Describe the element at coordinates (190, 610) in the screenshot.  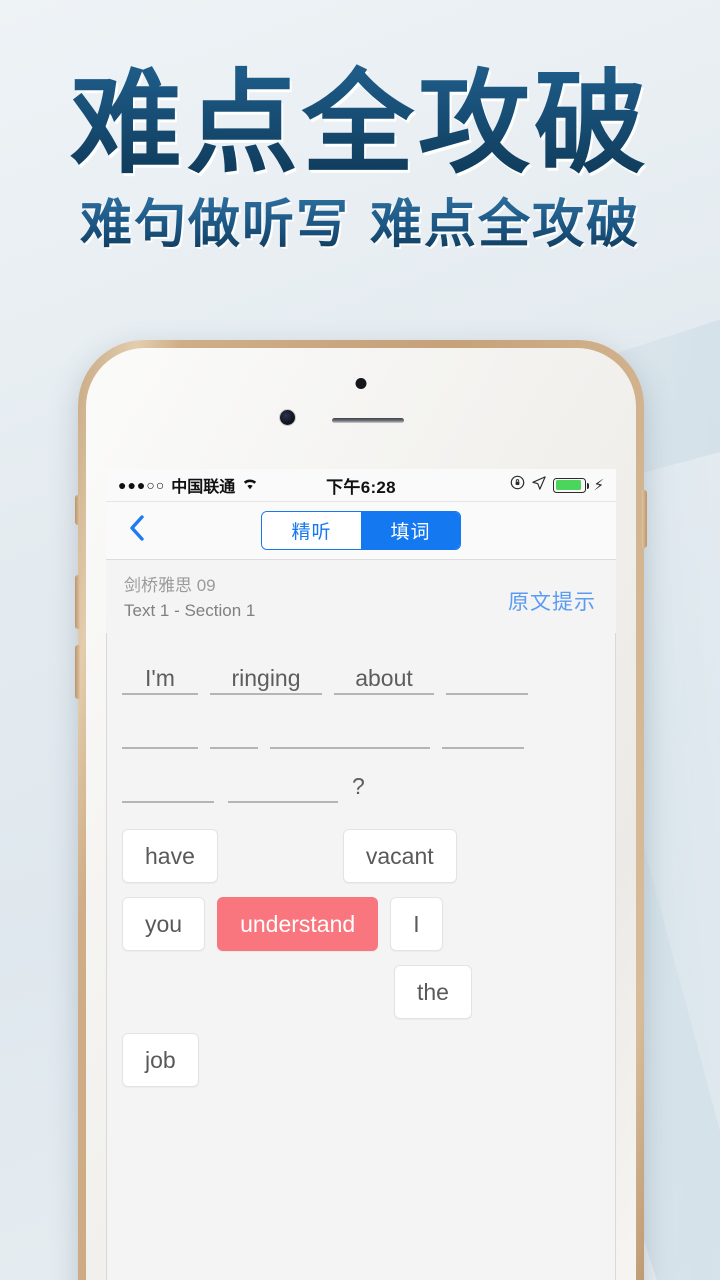
I see `section-title: Text 1 - Section 1` at that location.